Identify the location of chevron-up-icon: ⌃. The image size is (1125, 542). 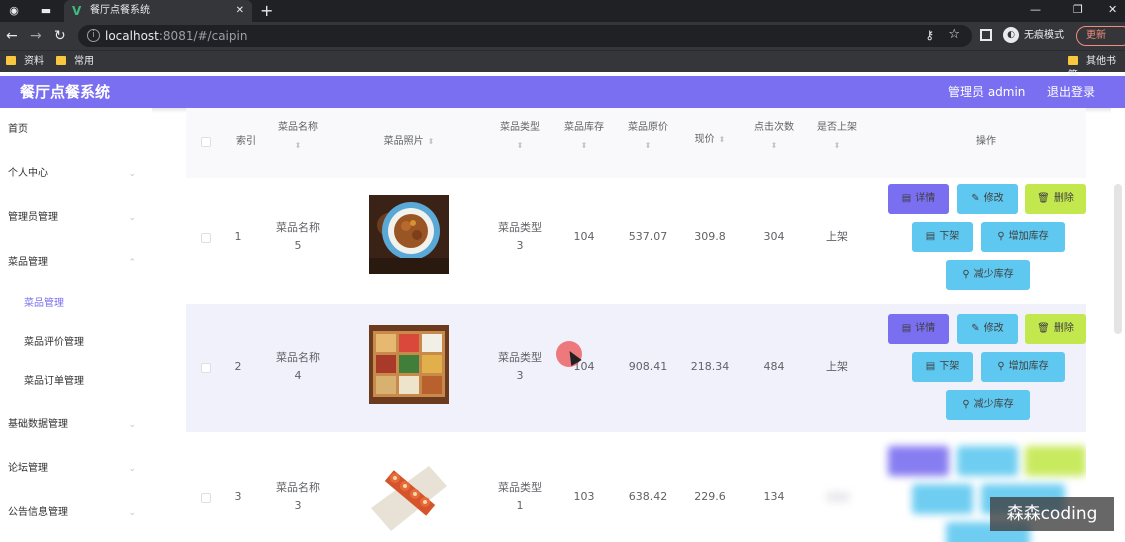
(132, 263).